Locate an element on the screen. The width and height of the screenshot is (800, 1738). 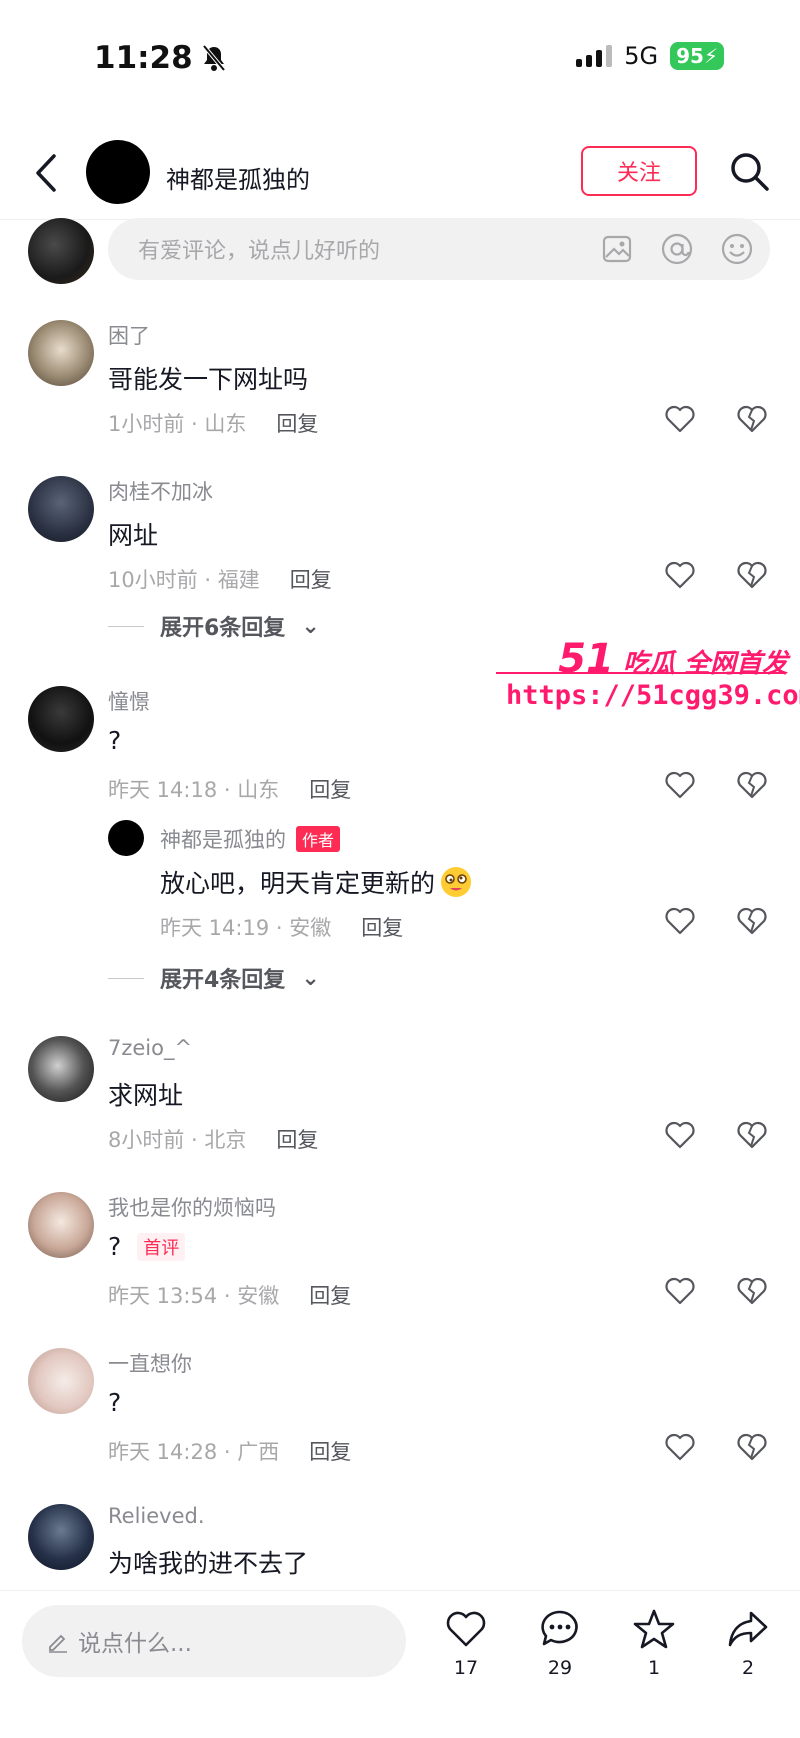
bottom-bar: 说点什么... 17 29 1 2 is located at coordinates (400, 1664).